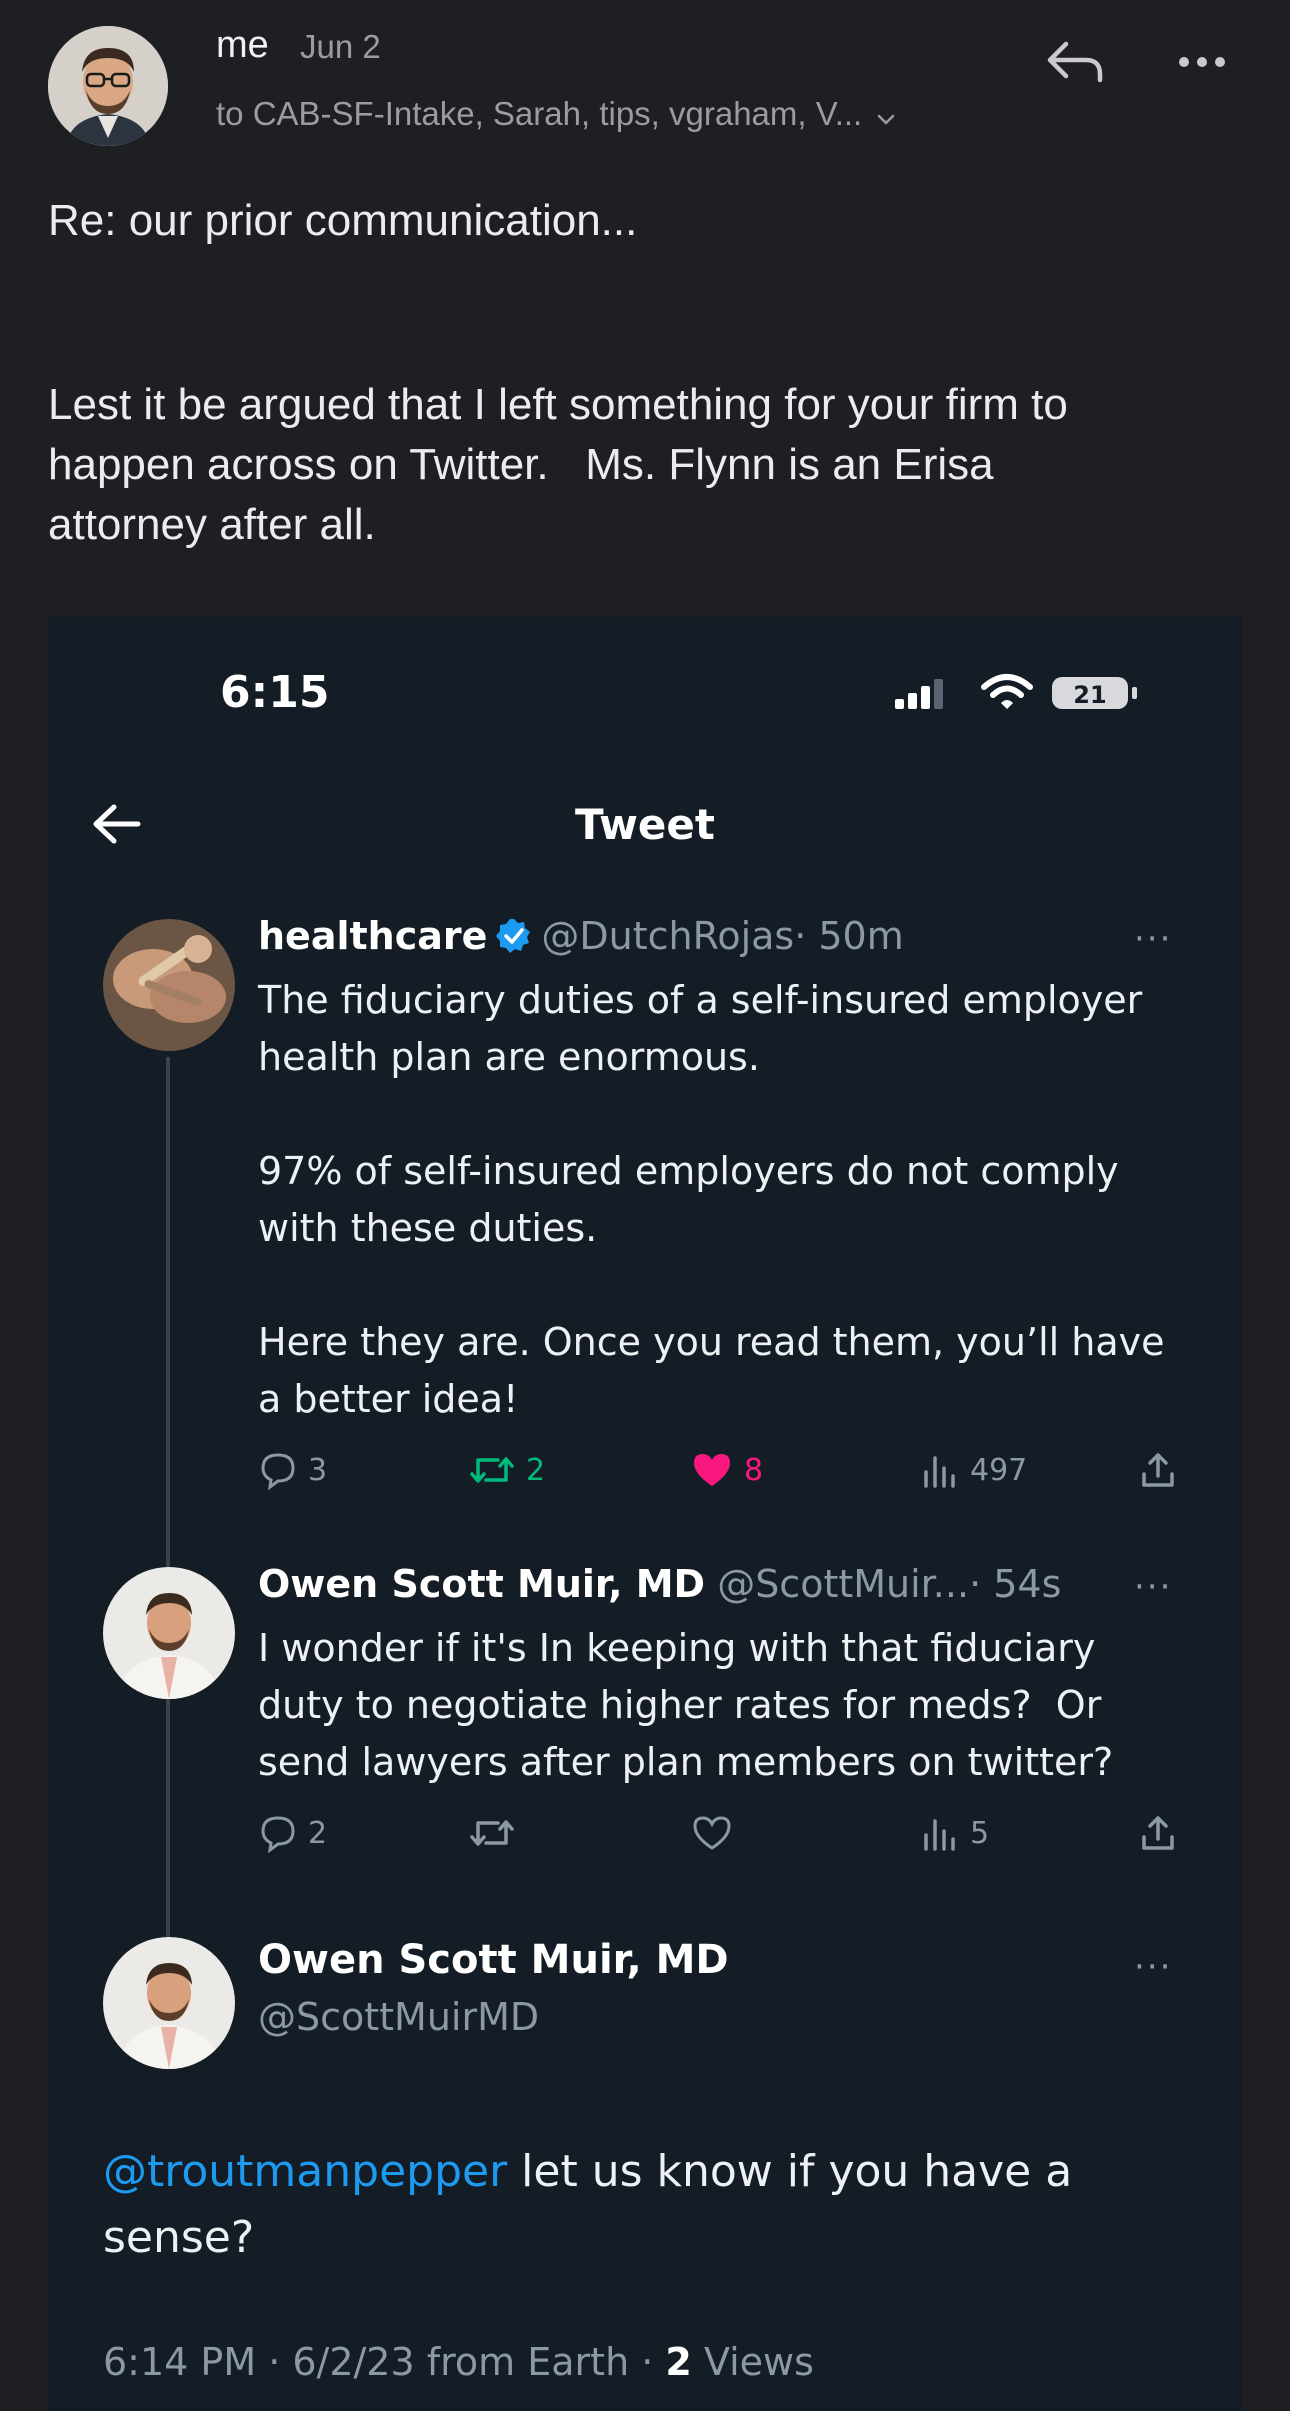  Describe the element at coordinates (849, 936) in the screenshot. I see `tweet-time: · 50m` at that location.